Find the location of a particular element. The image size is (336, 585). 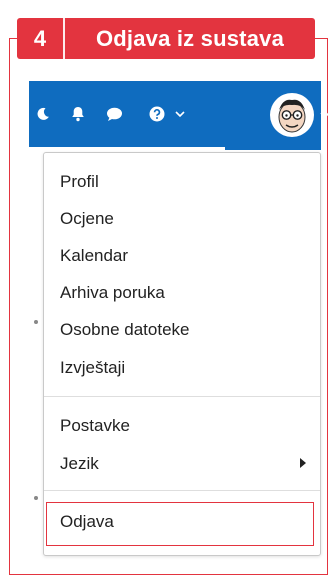

user-menu-toggle is located at coordinates (303, 115).